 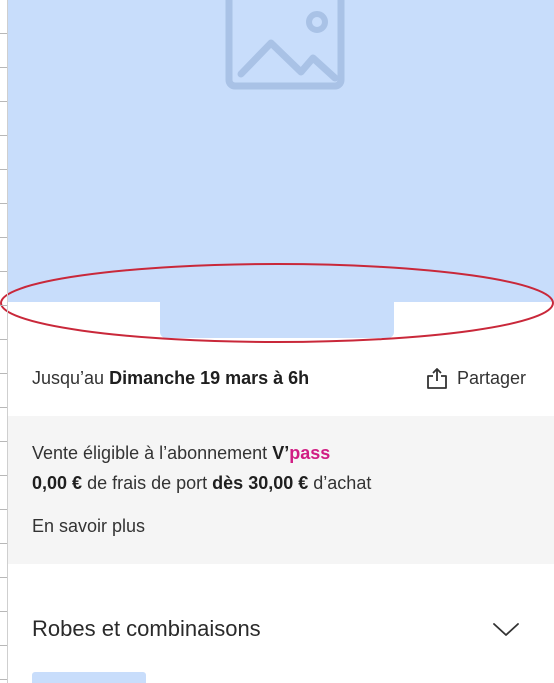 What do you see at coordinates (150, 453) in the screenshot?
I see `vpass-eligibility-text: Vente éligible à l’abonnement` at bounding box center [150, 453].